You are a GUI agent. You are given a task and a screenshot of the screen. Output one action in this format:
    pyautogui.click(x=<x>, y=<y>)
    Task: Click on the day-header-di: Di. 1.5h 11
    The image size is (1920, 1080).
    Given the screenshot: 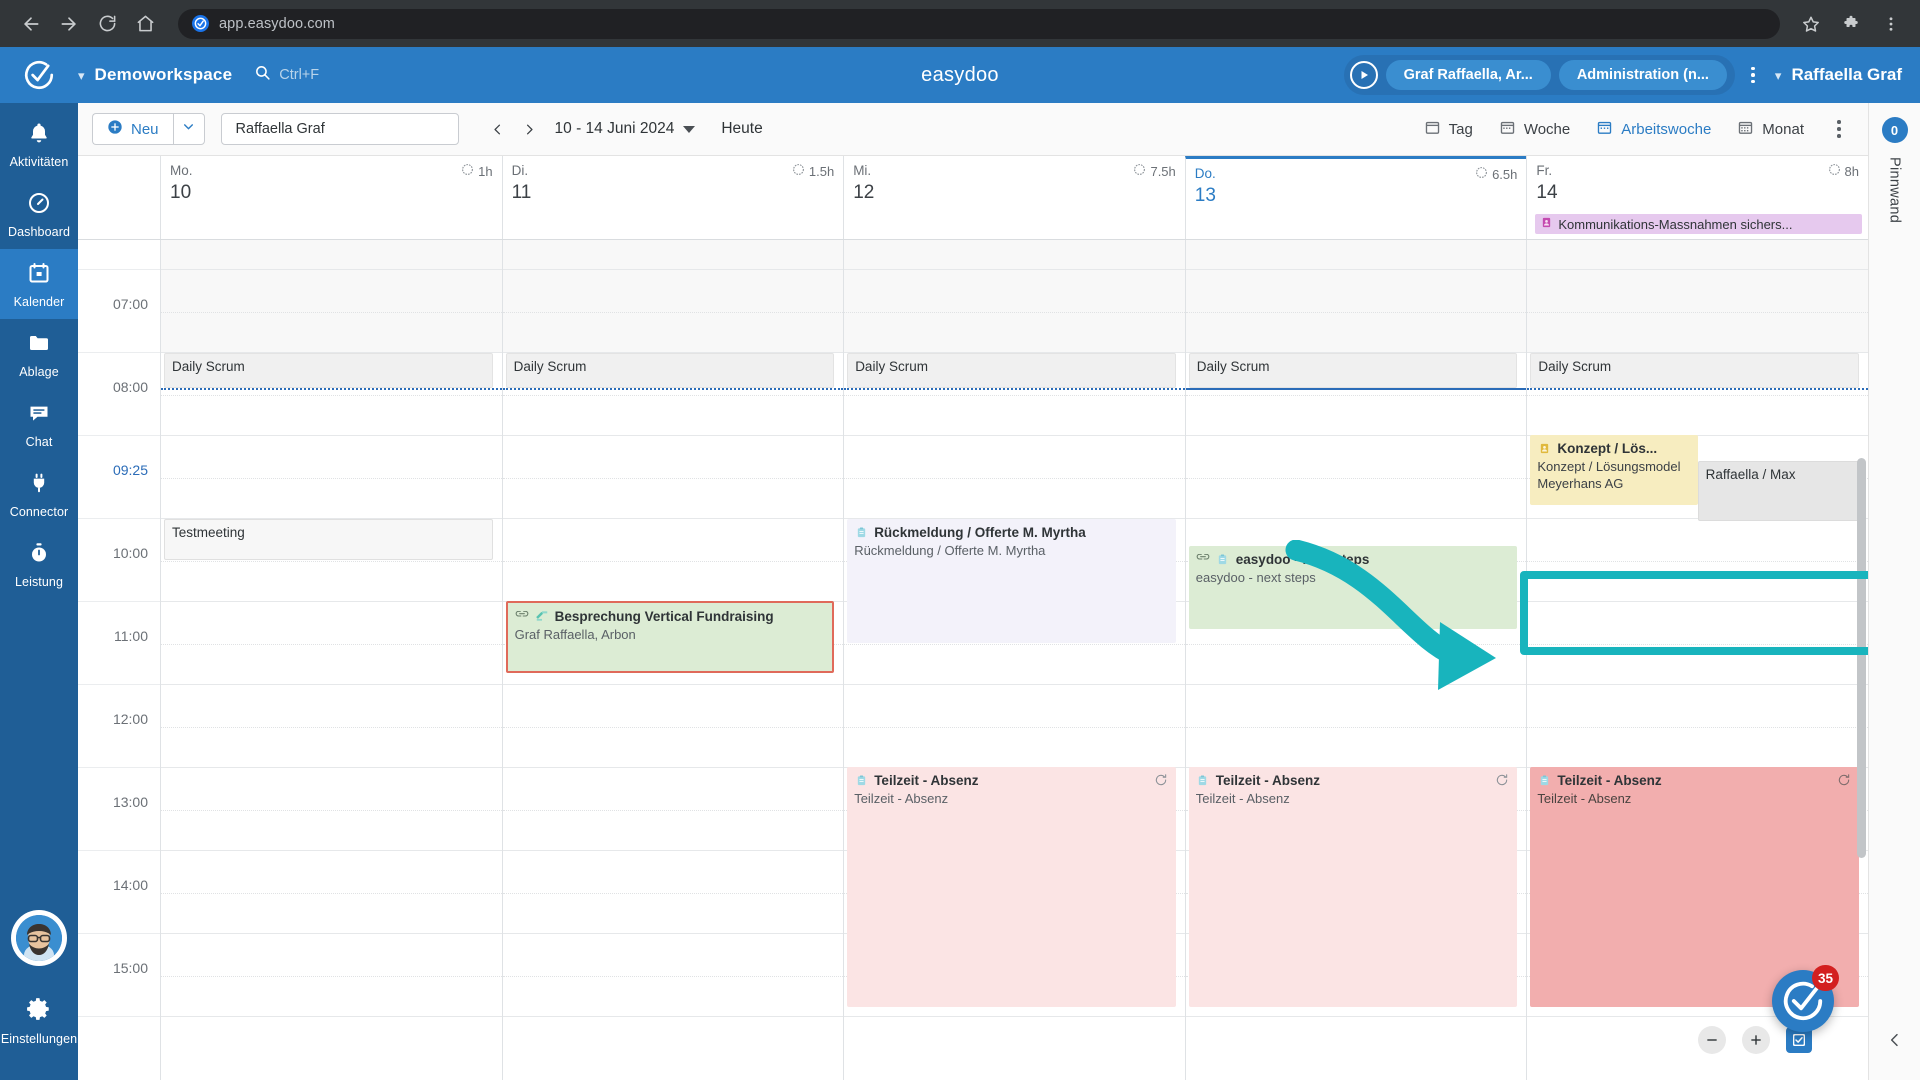 What is the action you would take?
    pyautogui.click(x=672, y=197)
    